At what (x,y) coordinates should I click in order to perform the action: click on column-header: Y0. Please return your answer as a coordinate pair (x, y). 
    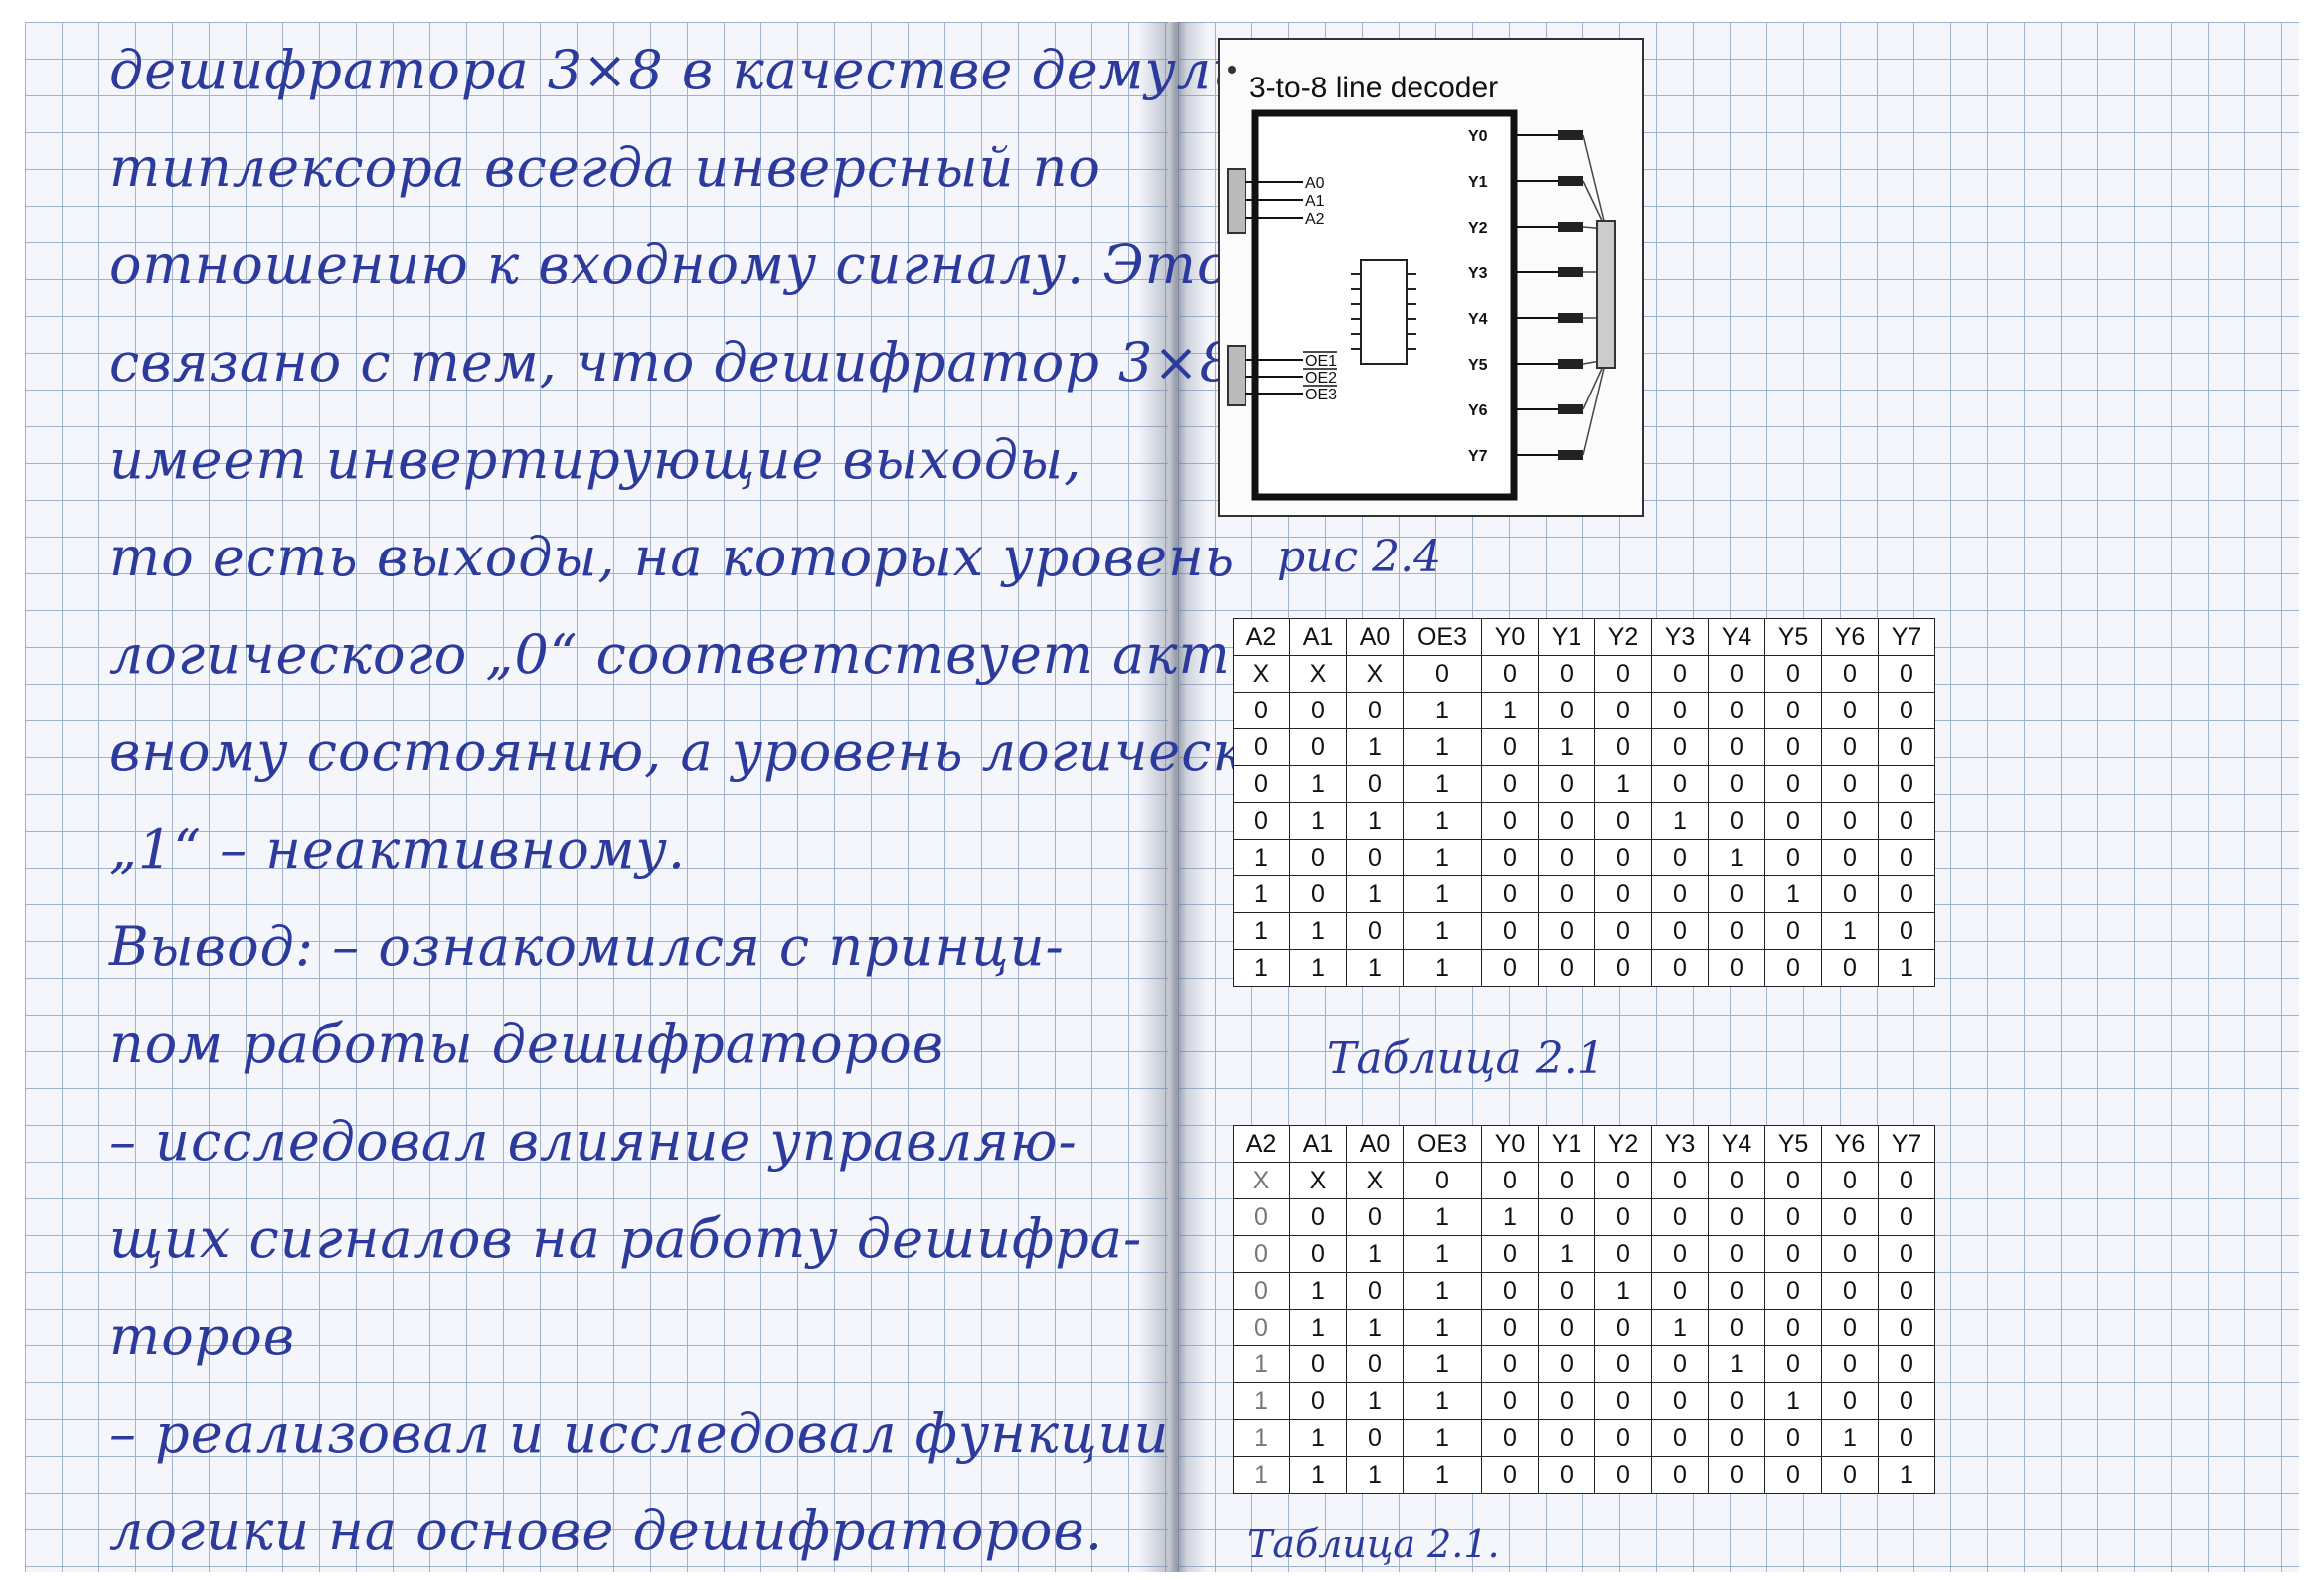
    Looking at the image, I should click on (1510, 1144).